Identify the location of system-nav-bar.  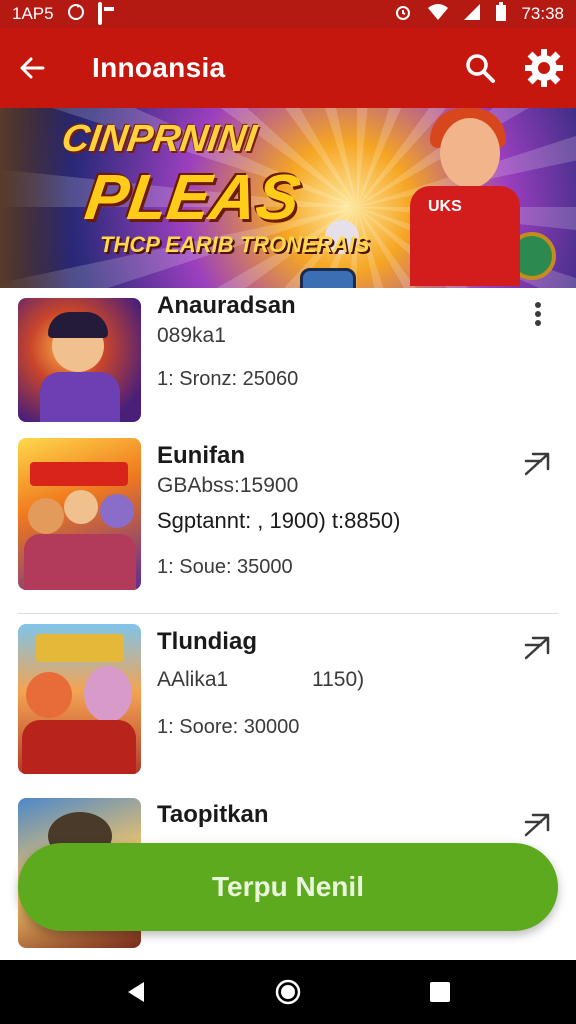
(288, 992).